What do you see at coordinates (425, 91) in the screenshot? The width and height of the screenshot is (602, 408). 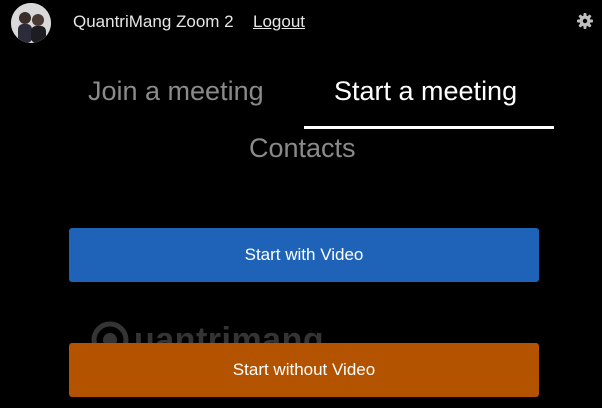 I see `tab-start-meeting: Start a meeting` at bounding box center [425, 91].